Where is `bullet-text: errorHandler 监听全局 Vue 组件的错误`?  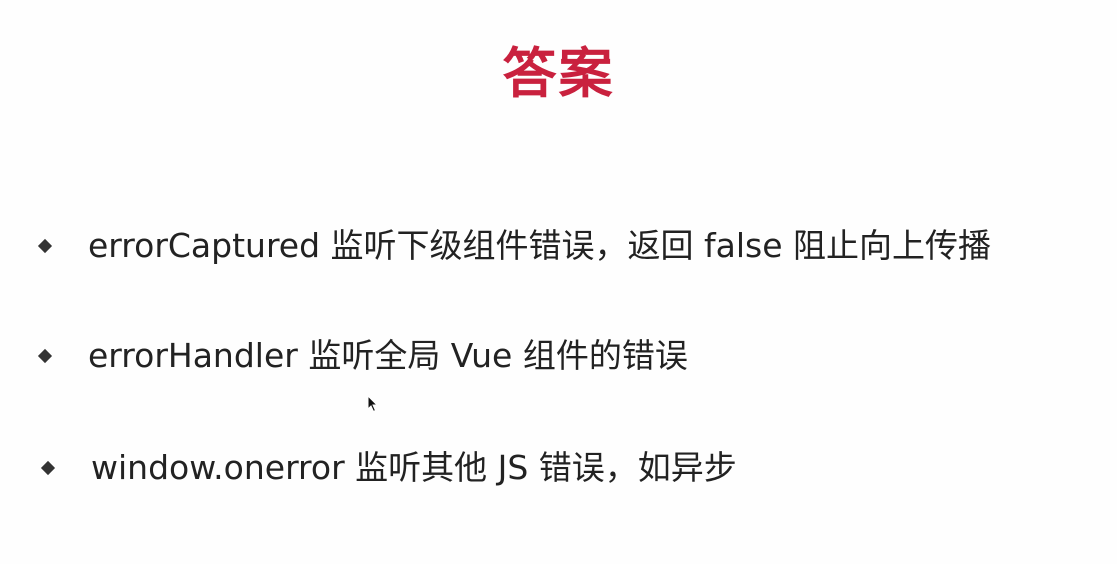 bullet-text: errorHandler 监听全局 Vue 组件的错误 is located at coordinates (388, 355).